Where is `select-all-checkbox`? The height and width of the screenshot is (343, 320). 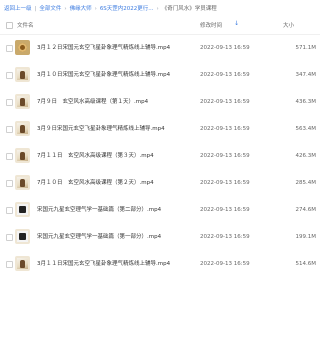 select-all-checkbox is located at coordinates (9, 25).